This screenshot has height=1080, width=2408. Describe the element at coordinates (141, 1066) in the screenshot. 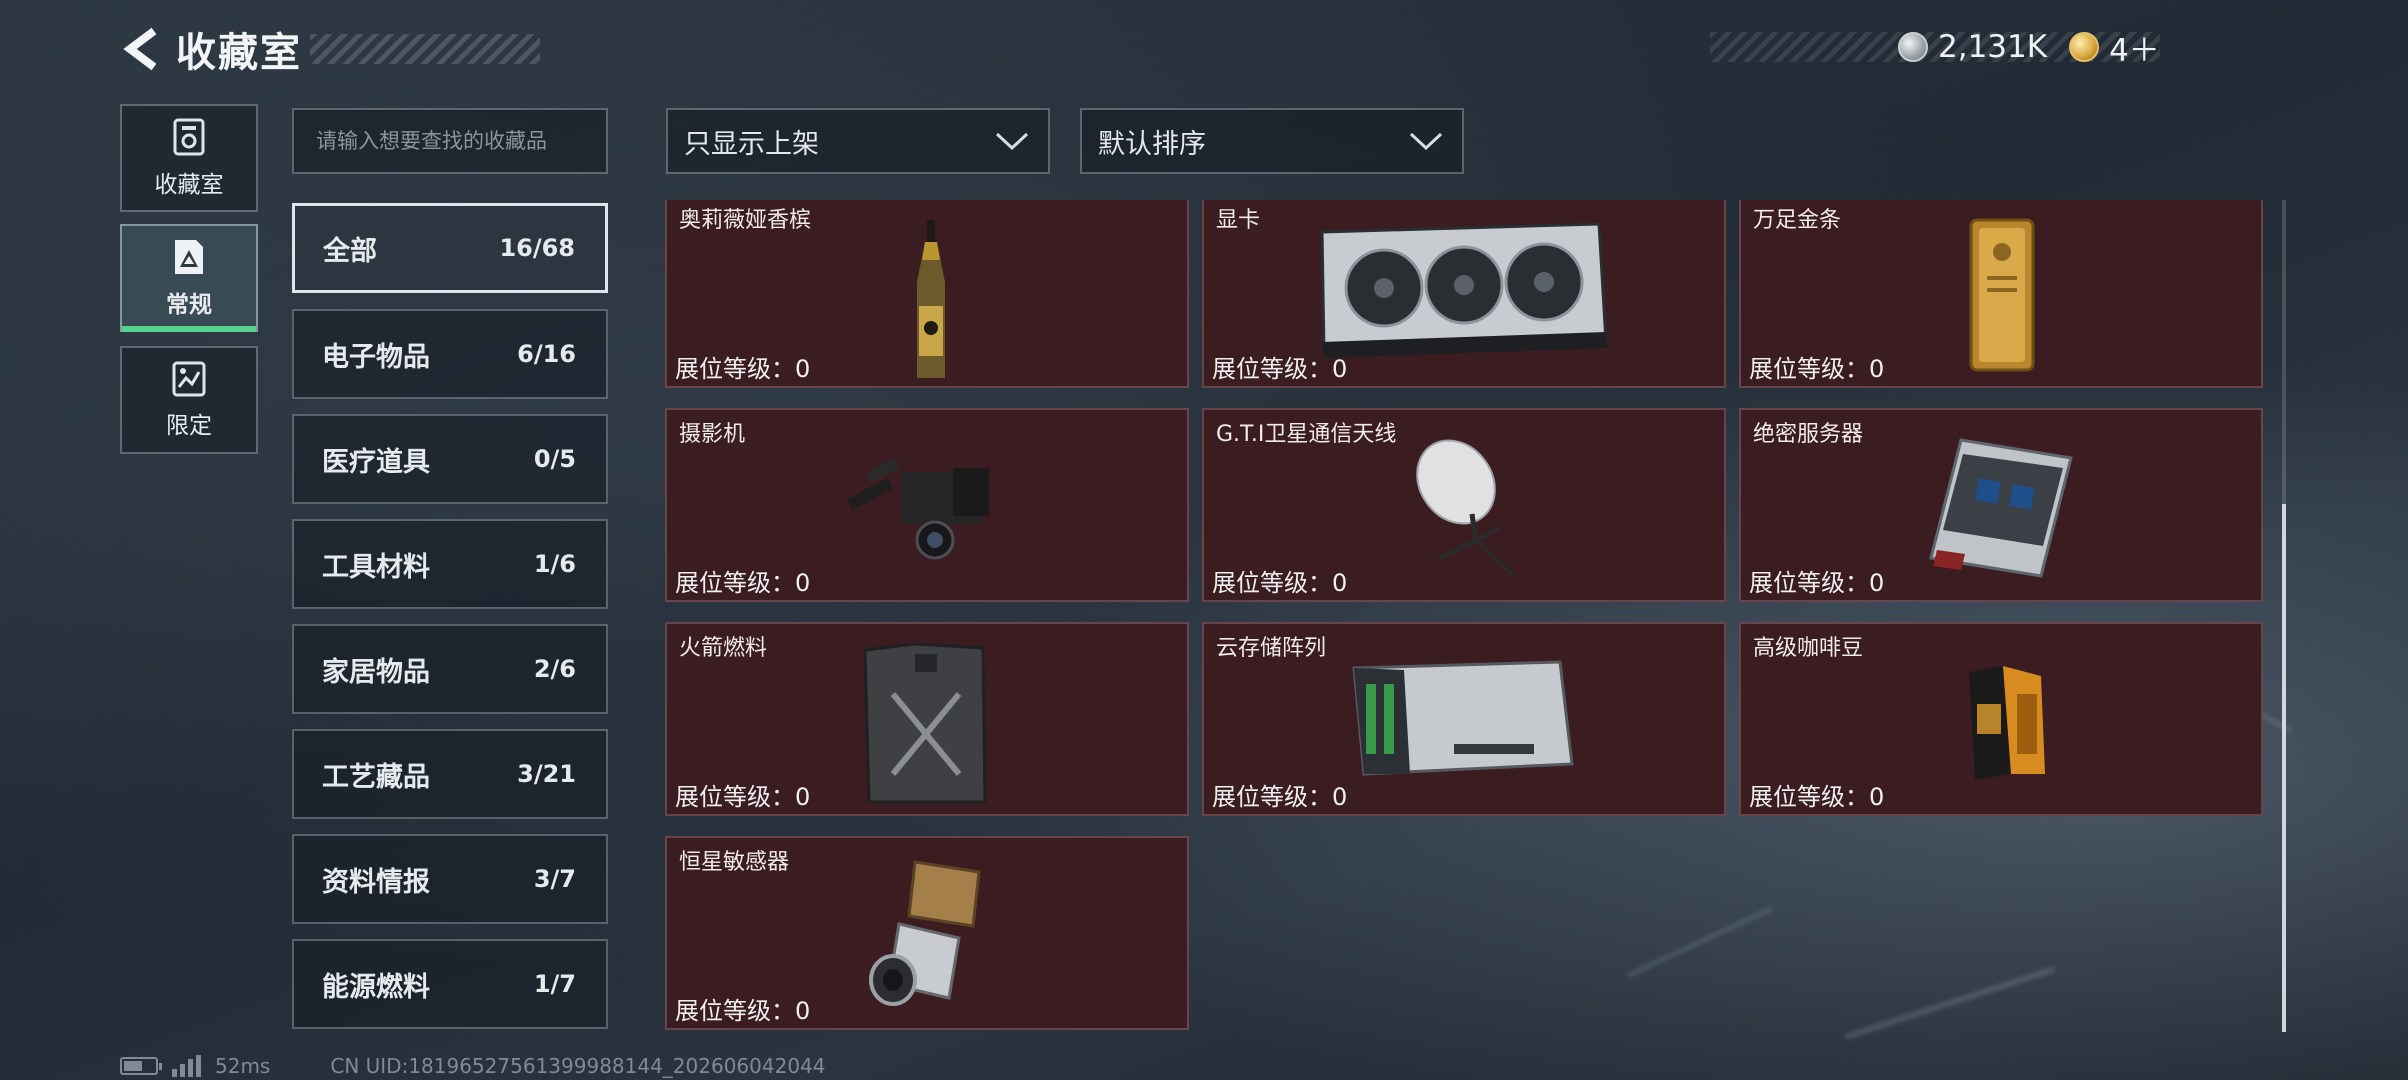

I see `battery-icon` at that location.